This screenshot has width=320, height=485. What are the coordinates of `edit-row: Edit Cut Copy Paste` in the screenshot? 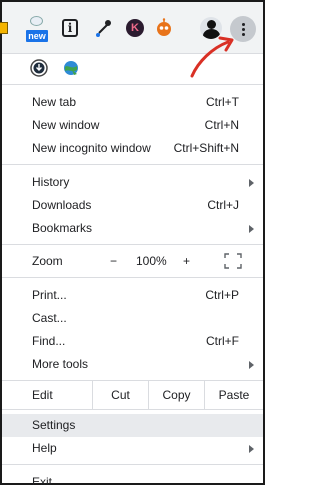 It's located at (132, 395).